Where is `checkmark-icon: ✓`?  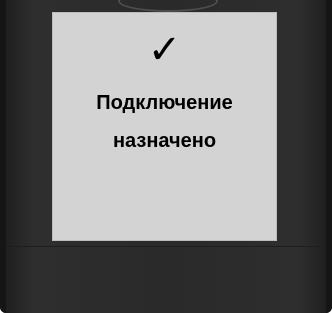
checkmark-icon: ✓ is located at coordinates (164, 50).